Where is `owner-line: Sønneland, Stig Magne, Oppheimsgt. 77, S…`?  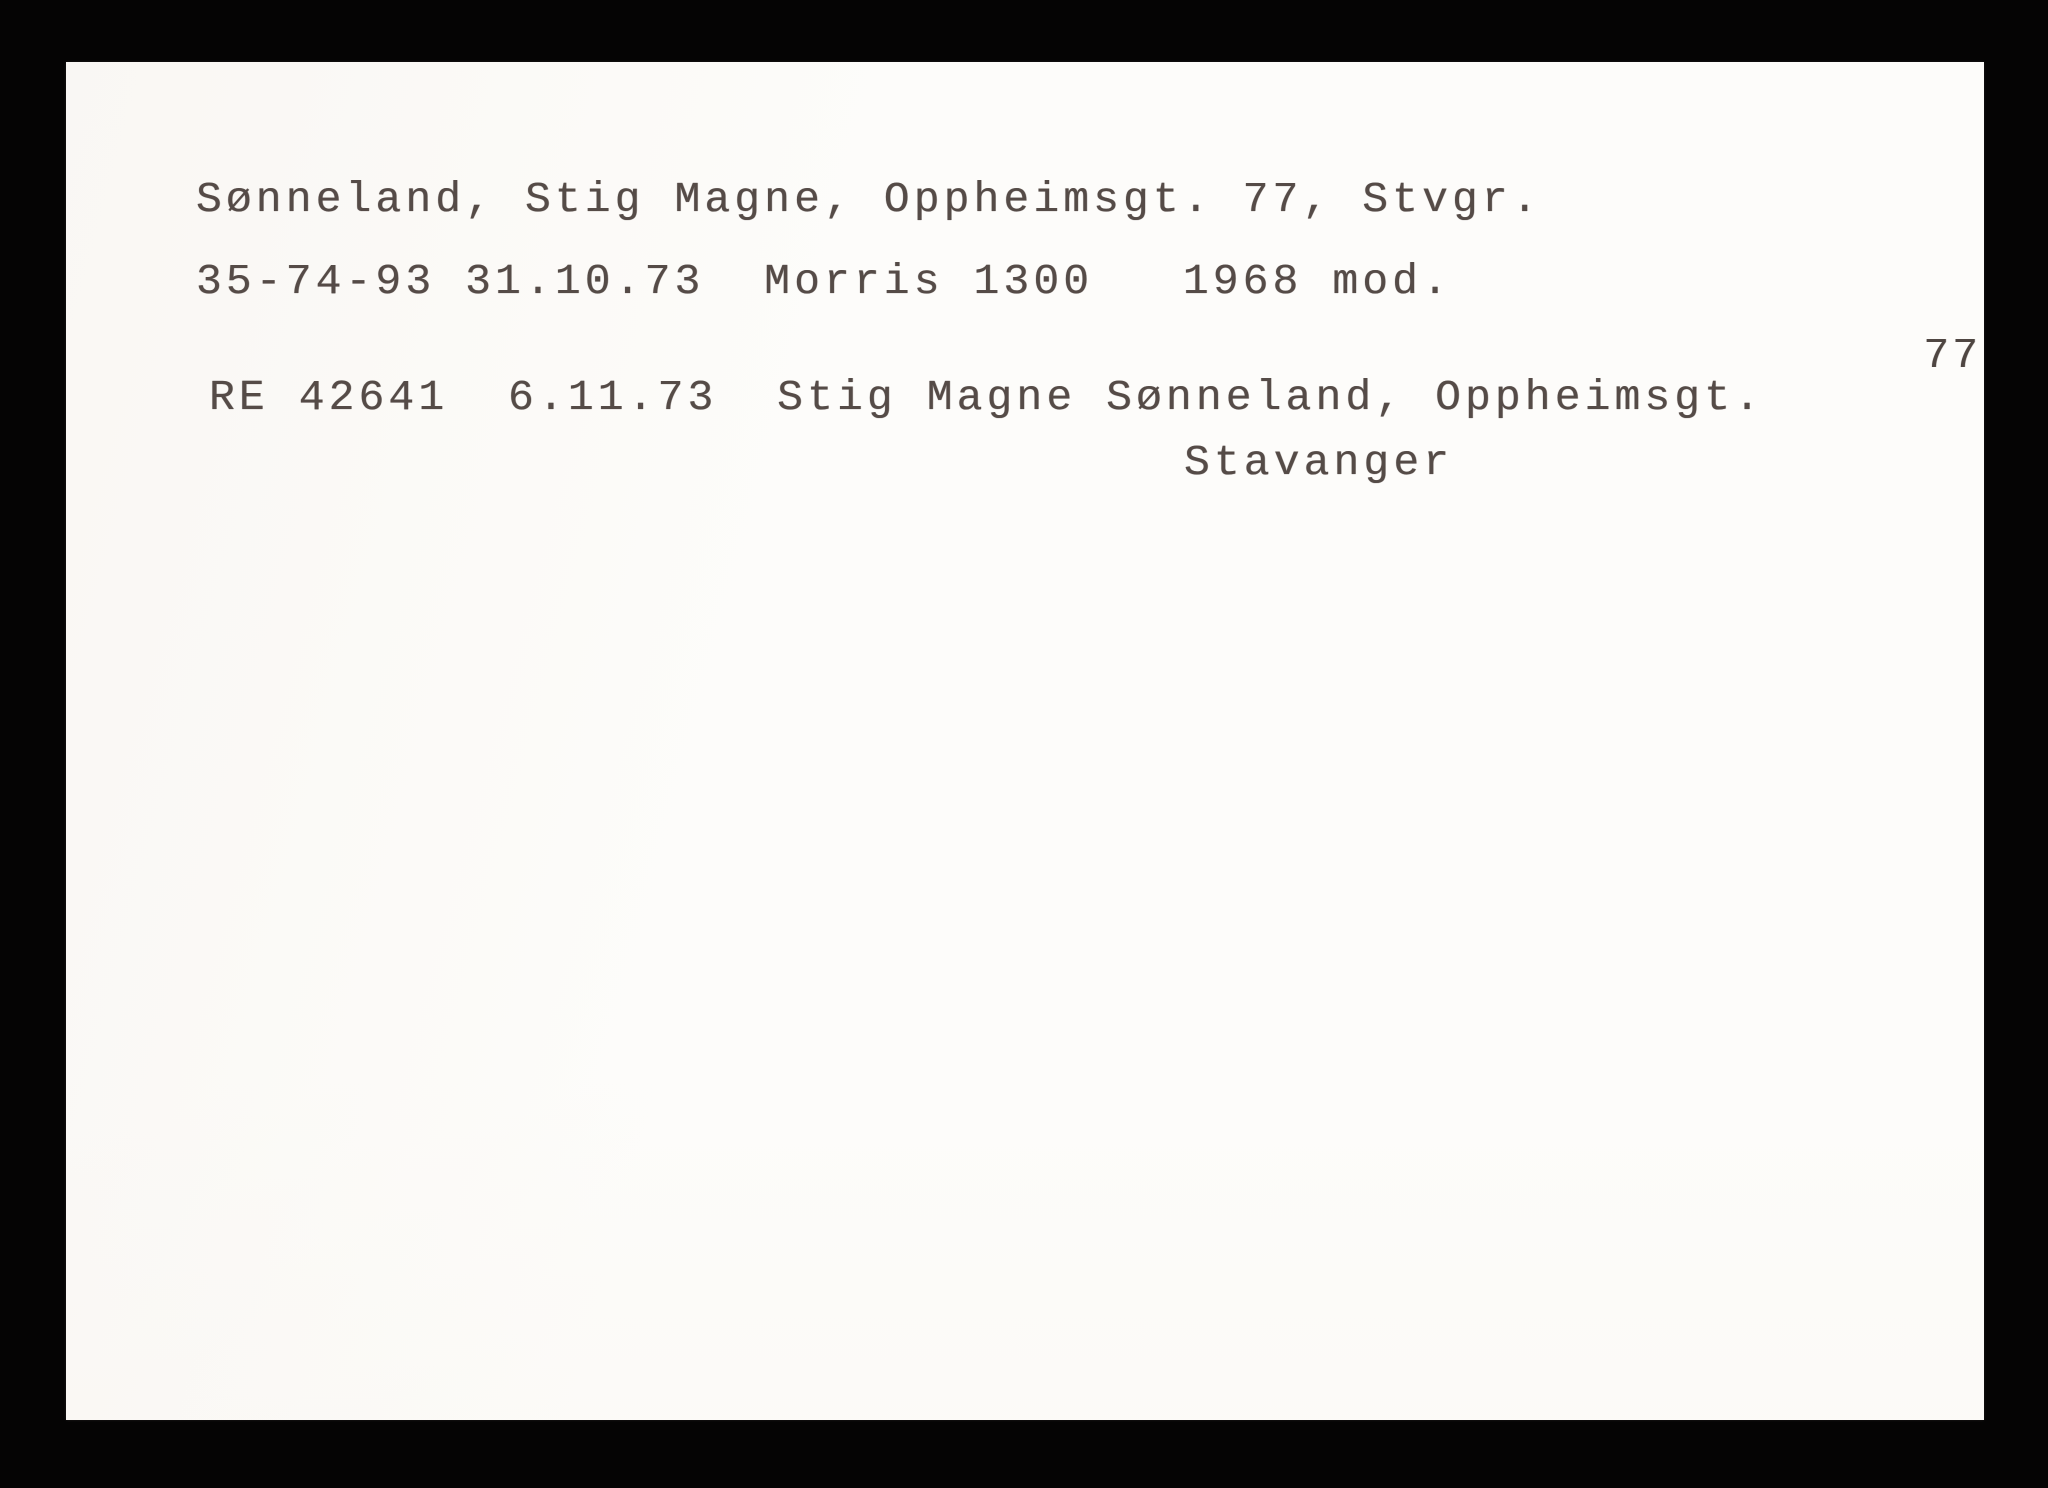
owner-line: Sønneland, Stig Magne, Oppheimsgt. 77, S… is located at coordinates (869, 199).